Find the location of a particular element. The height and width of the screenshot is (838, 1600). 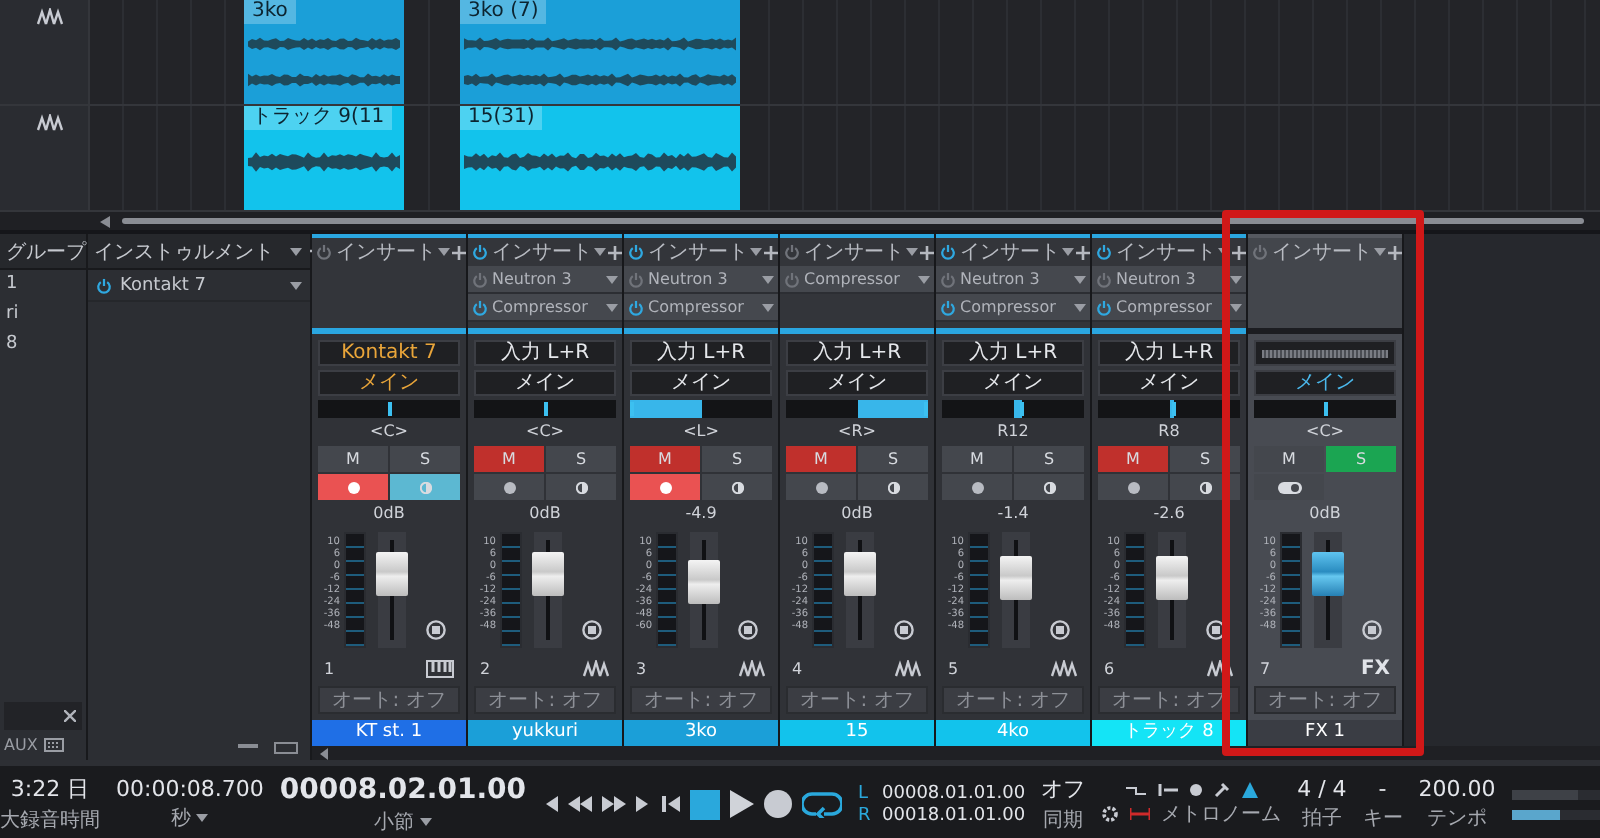

return-to-start-icon is located at coordinates (671, 804).